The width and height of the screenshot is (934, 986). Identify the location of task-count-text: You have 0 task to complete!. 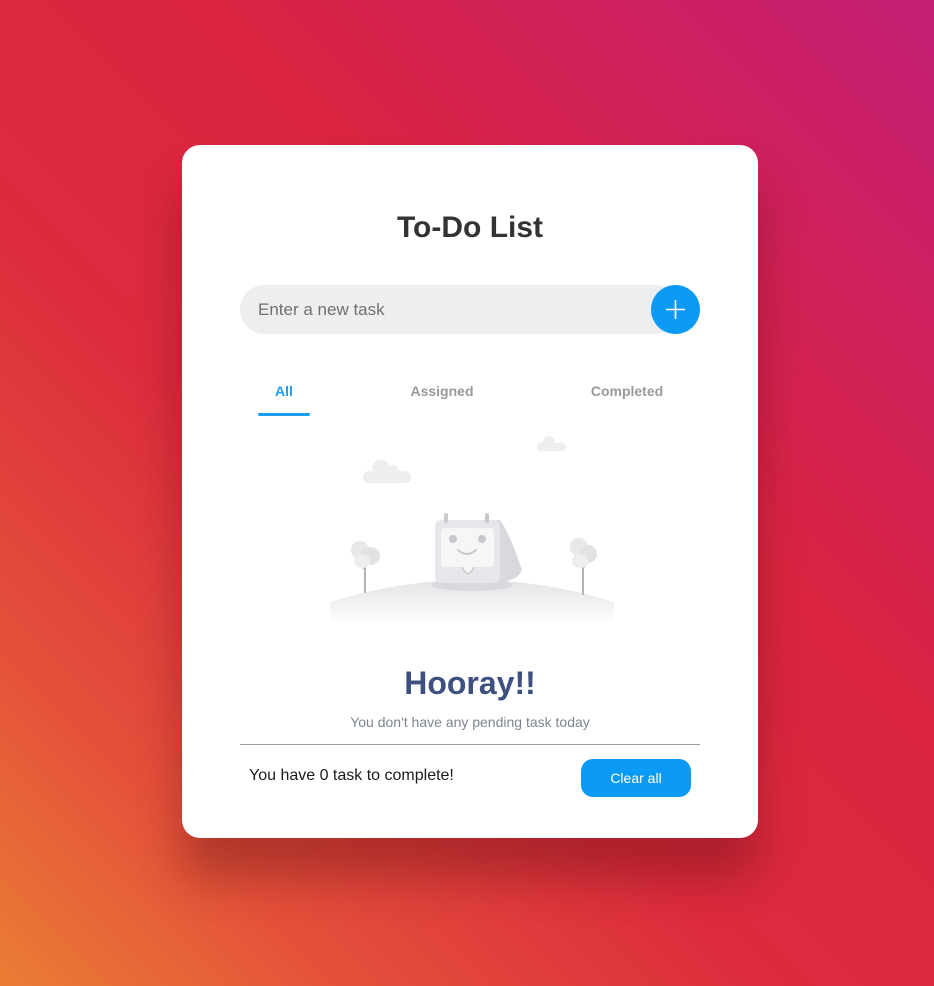
(351, 775).